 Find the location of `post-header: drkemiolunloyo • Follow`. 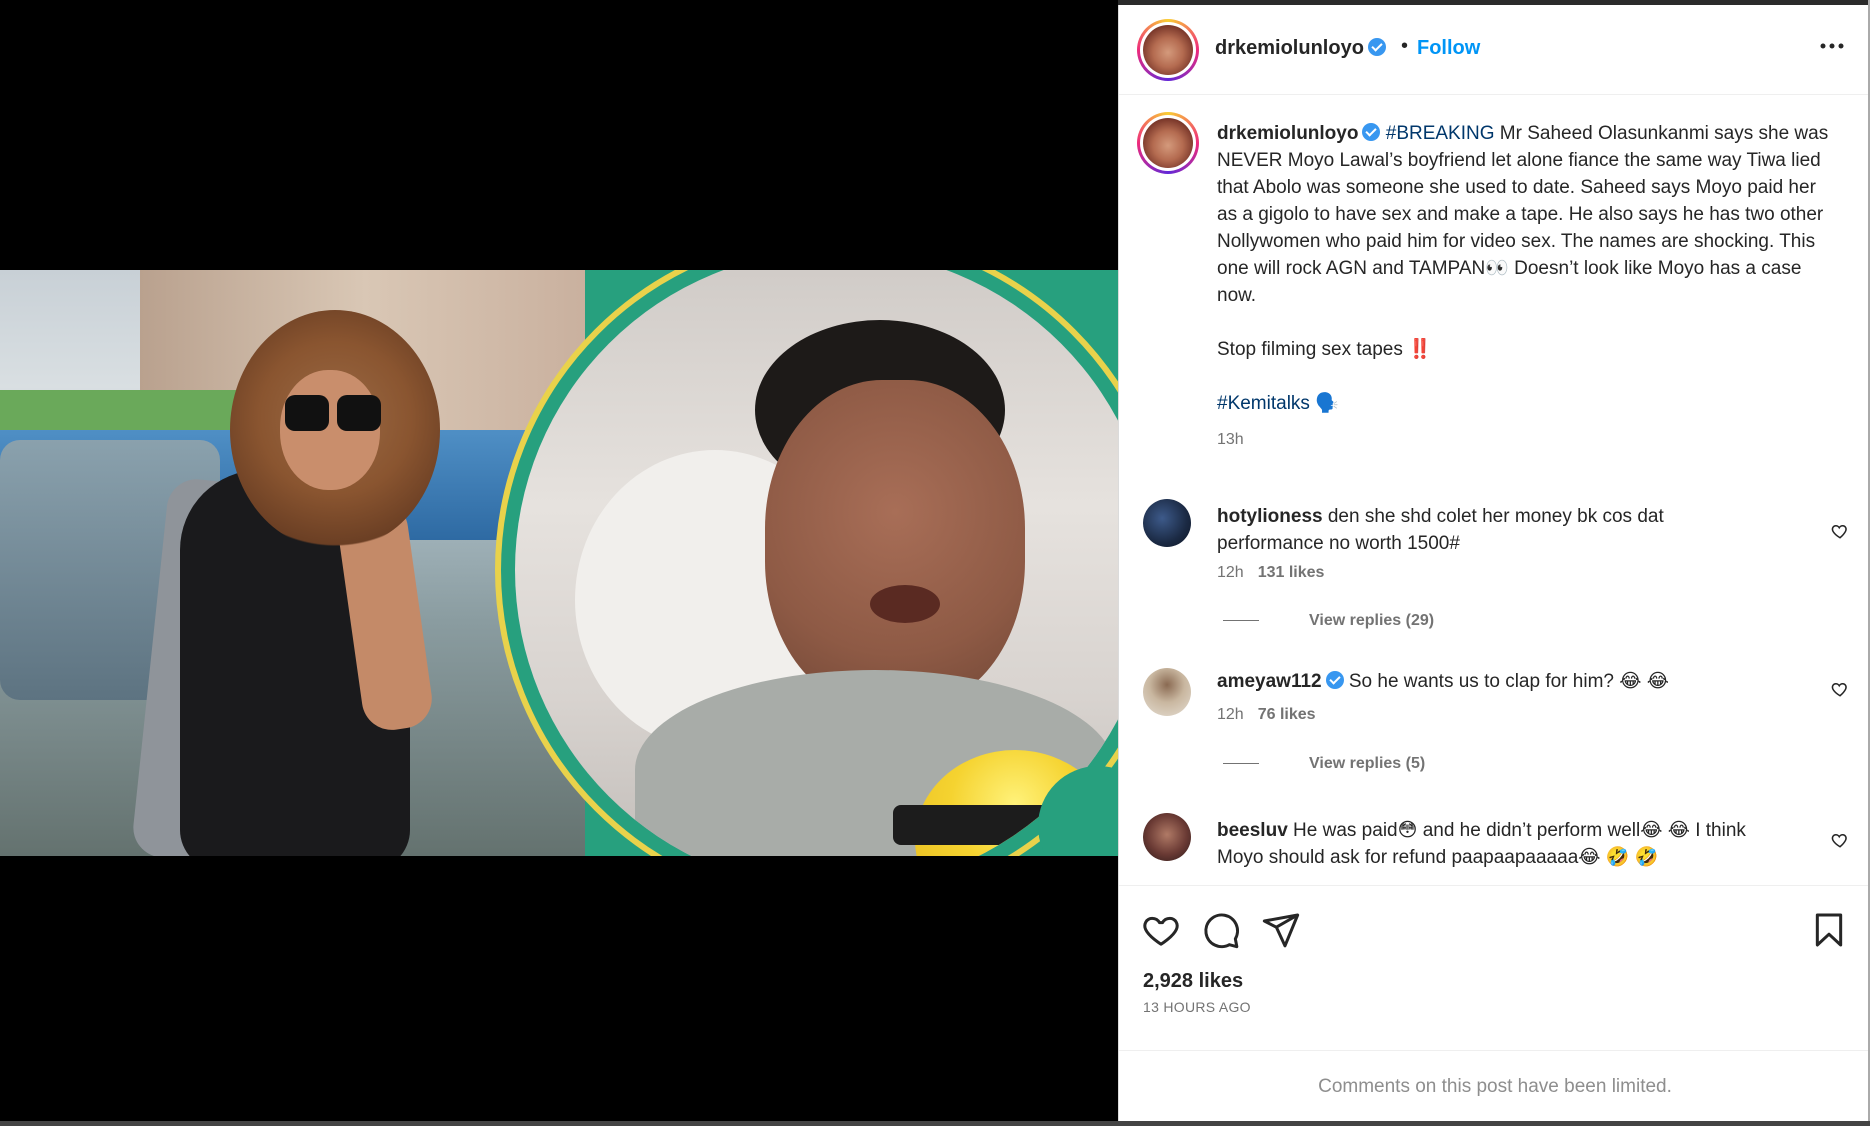

post-header: drkemiolunloyo • Follow is located at coordinates (1494, 50).